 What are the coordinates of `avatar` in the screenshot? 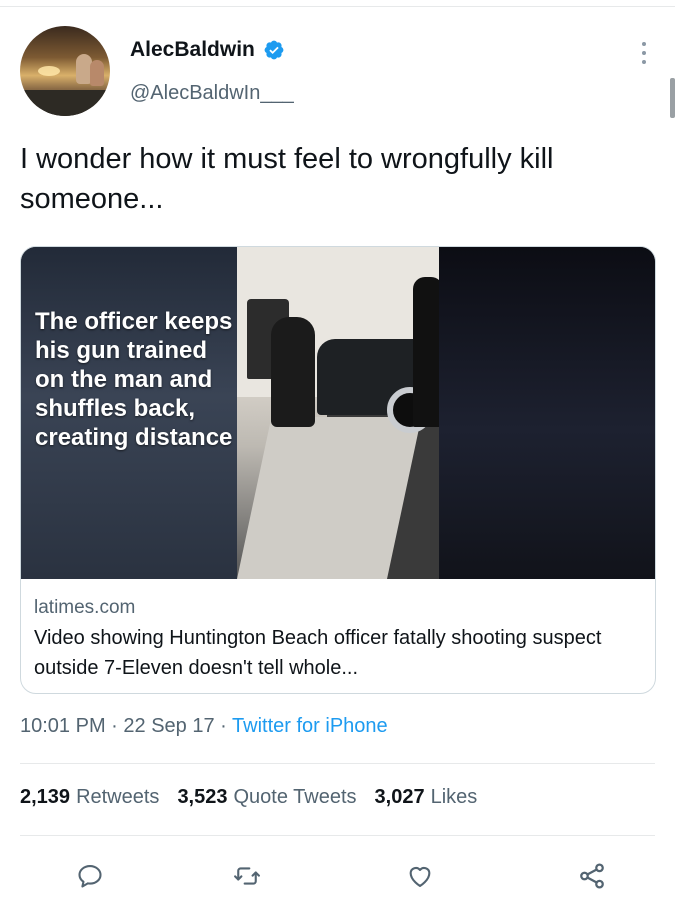 It's located at (65, 71).